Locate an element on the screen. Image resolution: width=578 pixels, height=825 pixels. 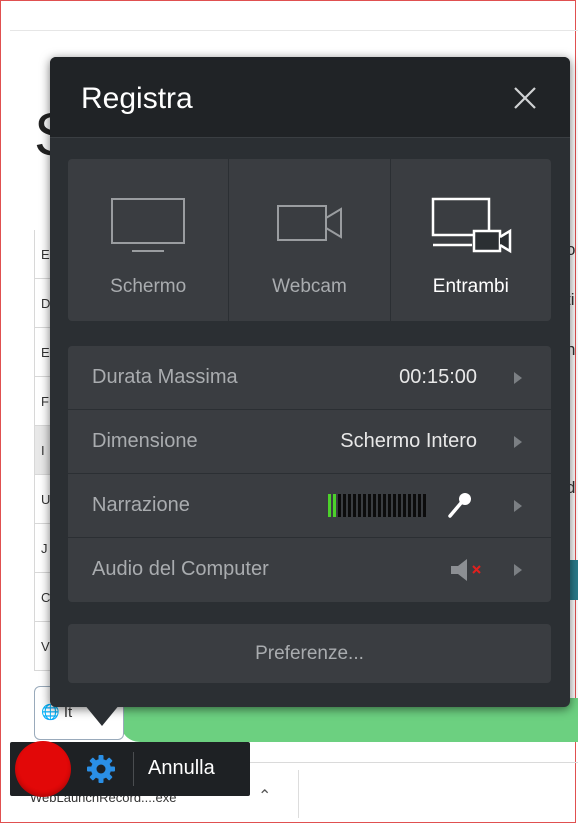
chevron-up-icon: ⌃ is located at coordinates (264, 796).